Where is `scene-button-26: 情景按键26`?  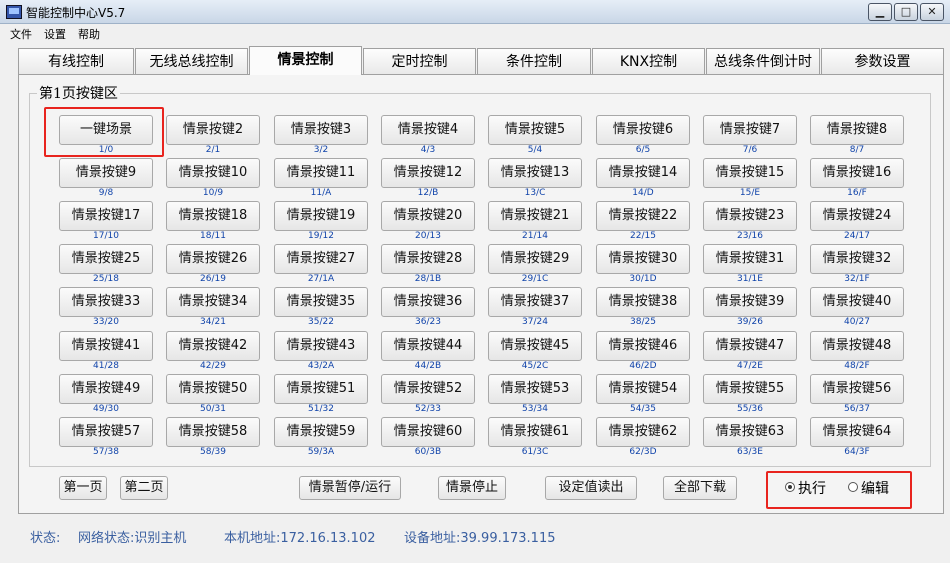
scene-button-26: 情景按键26 is located at coordinates (213, 259).